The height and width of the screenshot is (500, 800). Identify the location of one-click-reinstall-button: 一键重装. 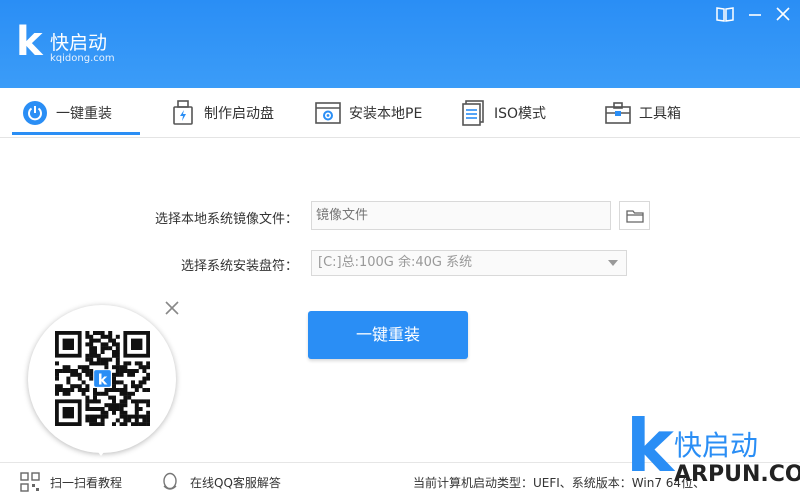
(388, 335).